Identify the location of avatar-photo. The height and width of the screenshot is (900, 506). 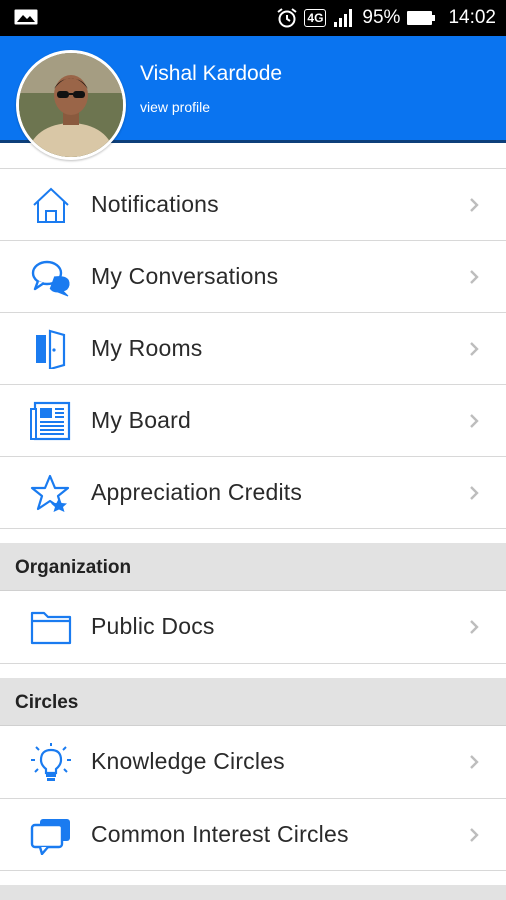
(71, 105).